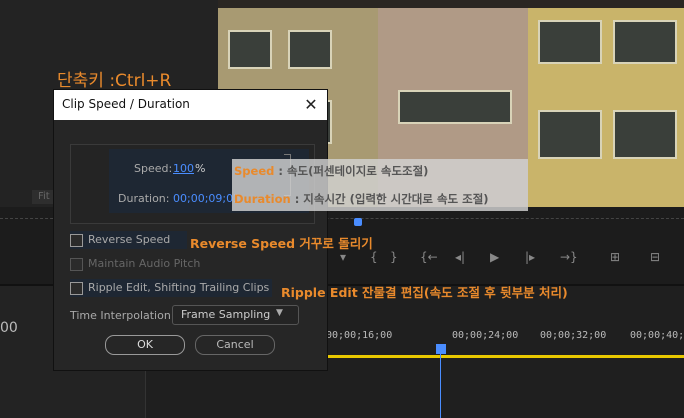 The width and height of the screenshot is (684, 418). What do you see at coordinates (145, 345) in the screenshot?
I see `ok-button: OK` at bounding box center [145, 345].